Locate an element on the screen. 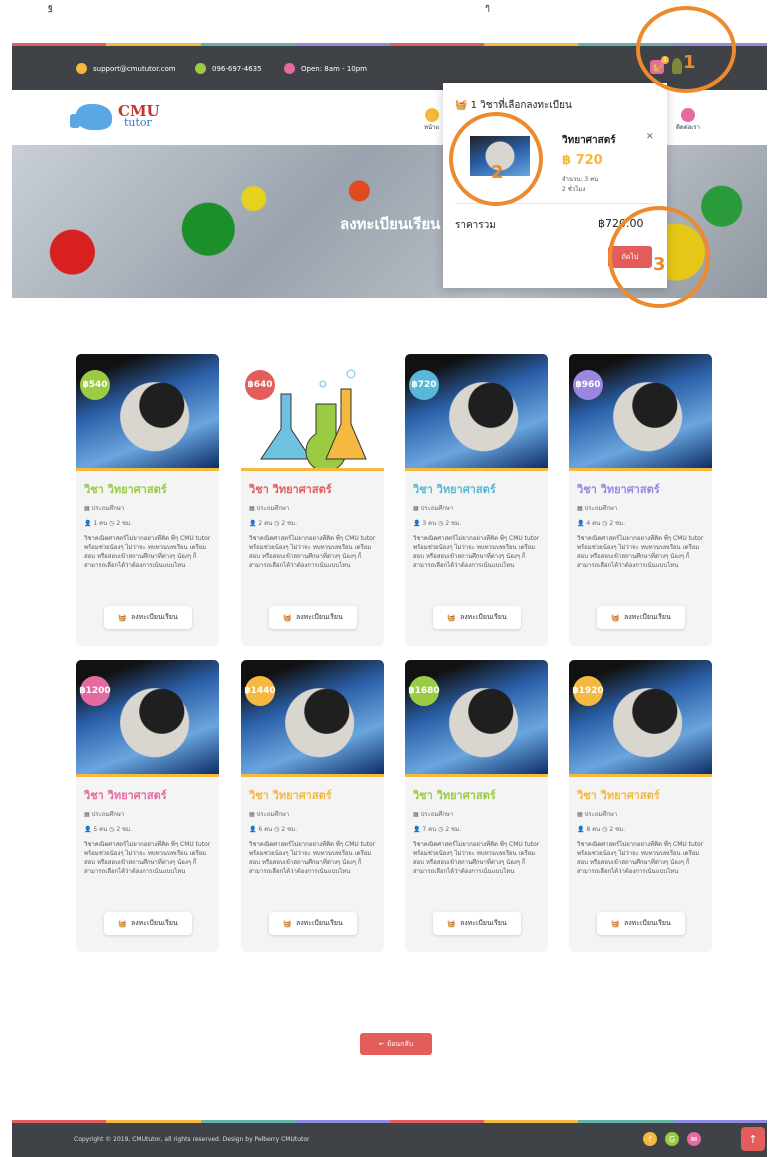  course-people: 8 คน is located at coordinates (593, 829).